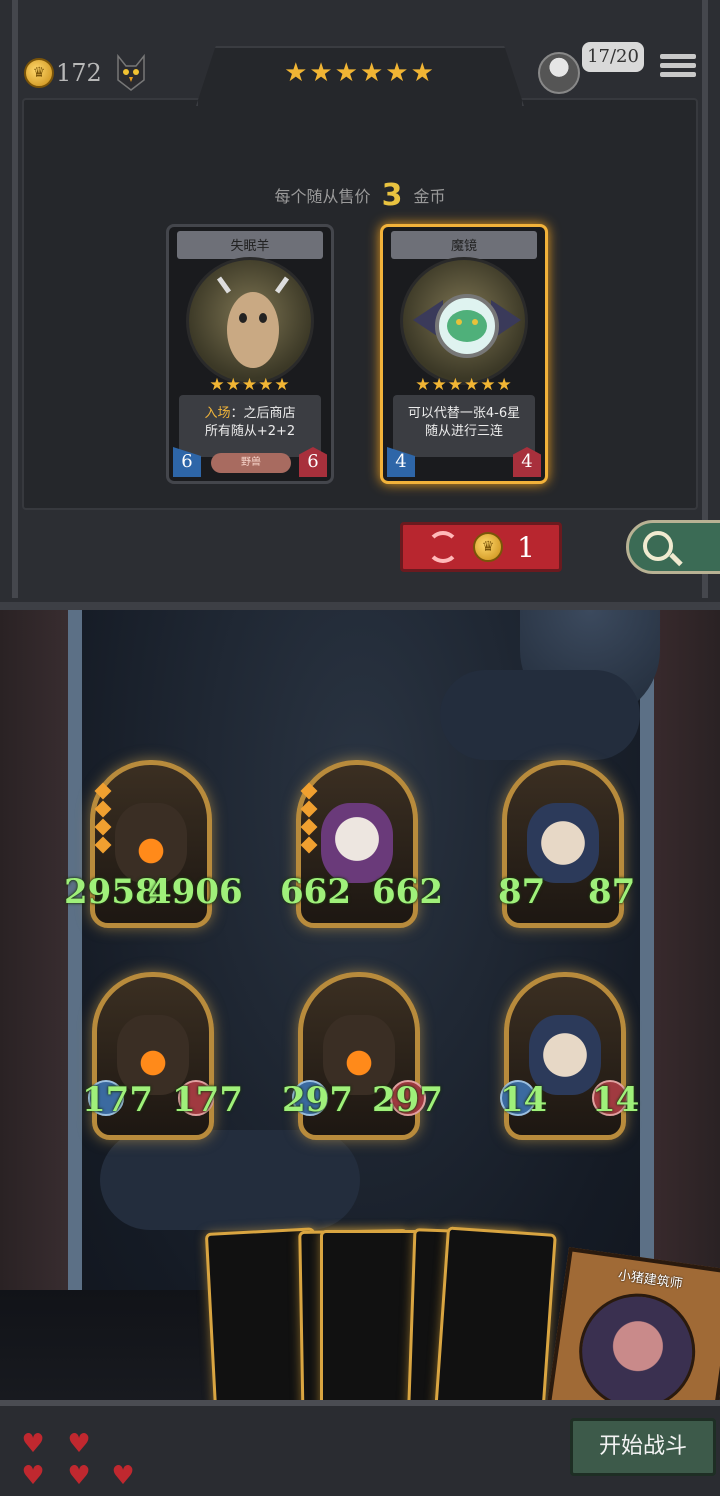 This screenshot has width=720, height=1496. Describe the element at coordinates (250, 385) in the screenshot. I see `card-stars: ★★★★★` at that location.